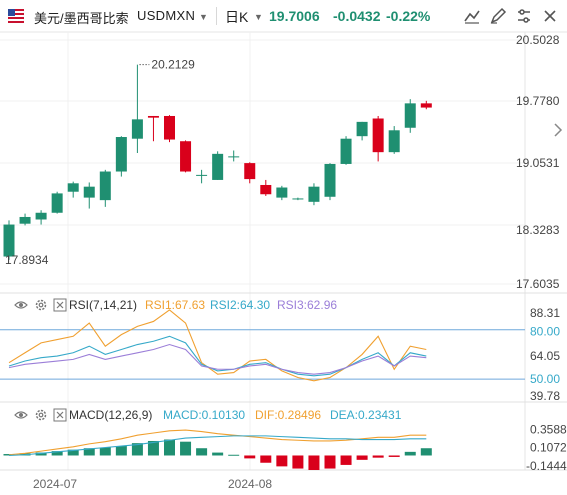 Image resolution: width=567 pixels, height=495 pixels. Describe the element at coordinates (60, 305) in the screenshot. I see `rsi-close-icon` at that location.